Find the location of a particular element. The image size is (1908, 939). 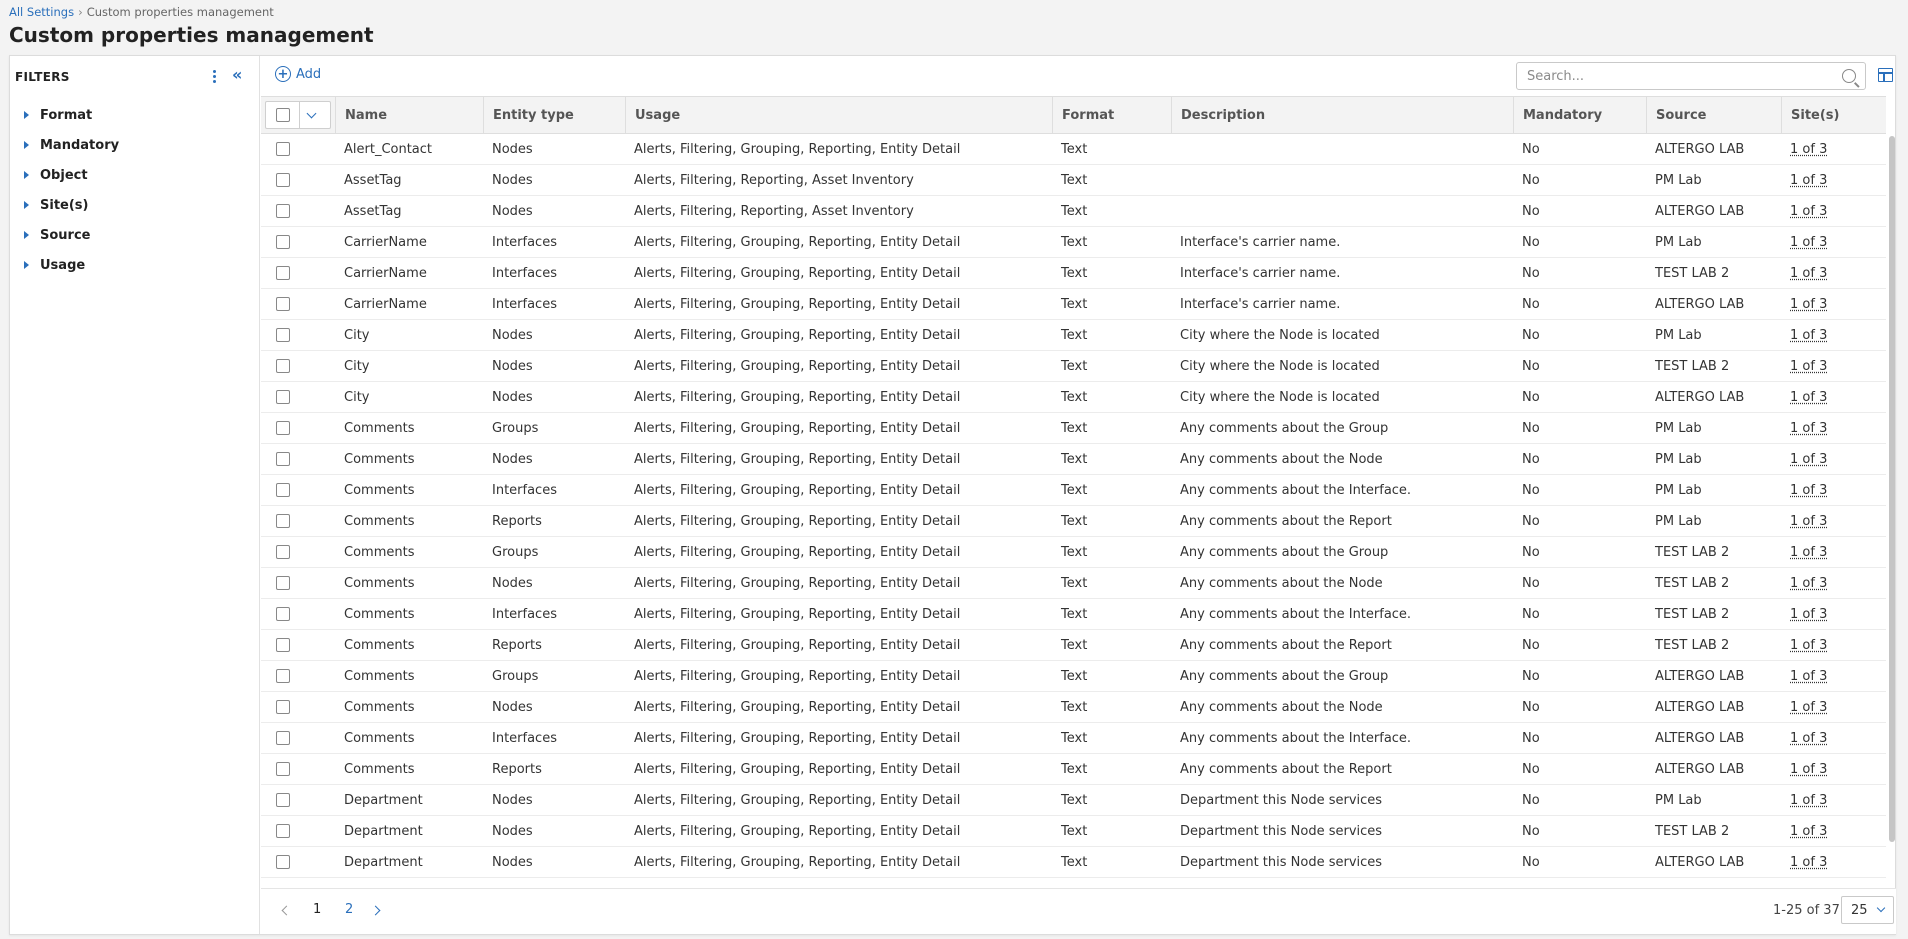

filter-item-mandatory: Mandatory is located at coordinates (134, 145).